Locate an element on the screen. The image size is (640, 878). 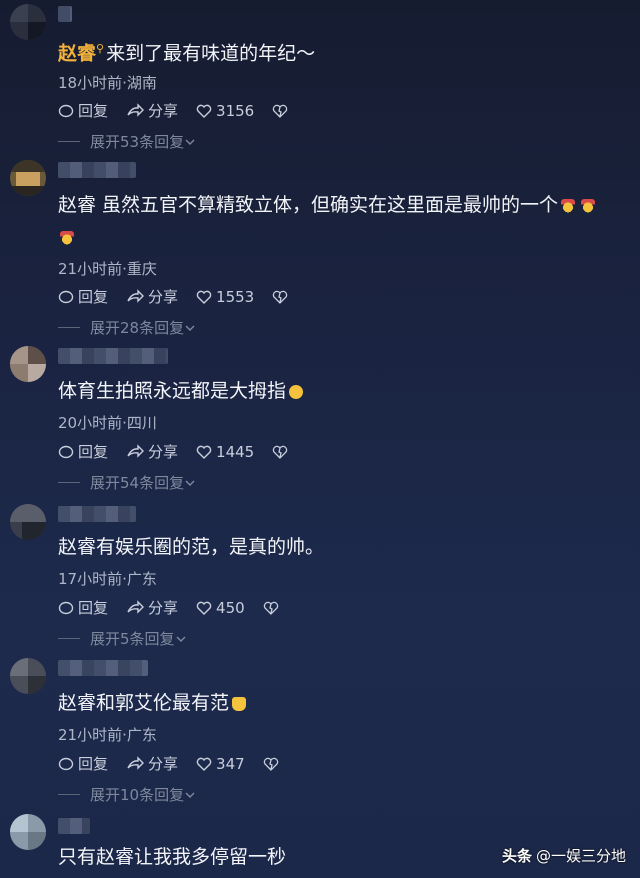
expand-label: 展开54条回复 is located at coordinates (137, 483).